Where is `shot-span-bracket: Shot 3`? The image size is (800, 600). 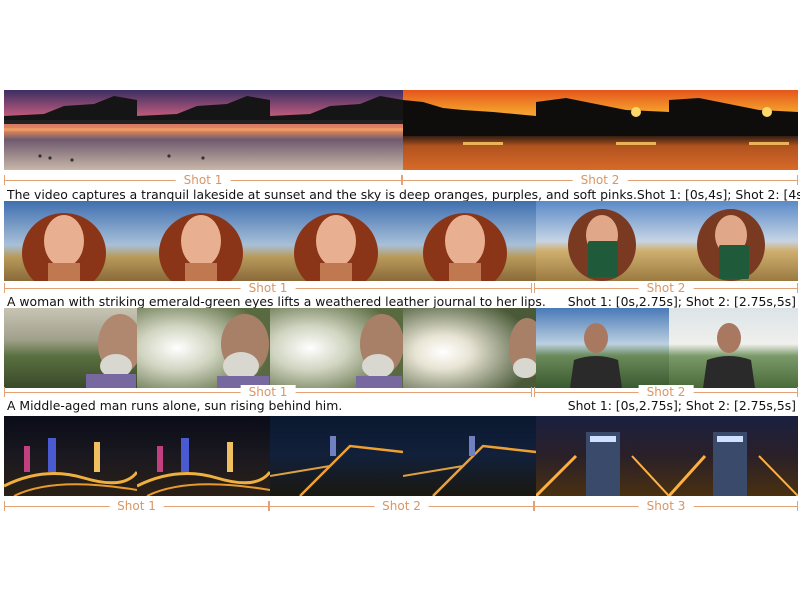 shot-span-bracket: Shot 3 is located at coordinates (666, 506).